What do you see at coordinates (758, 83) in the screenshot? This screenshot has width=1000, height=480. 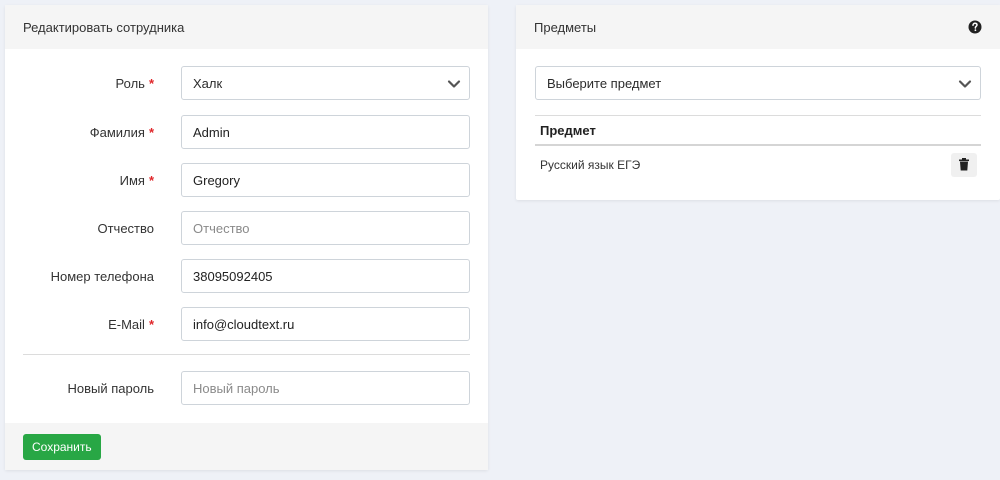 I see `subject-select: Выберите предмет` at bounding box center [758, 83].